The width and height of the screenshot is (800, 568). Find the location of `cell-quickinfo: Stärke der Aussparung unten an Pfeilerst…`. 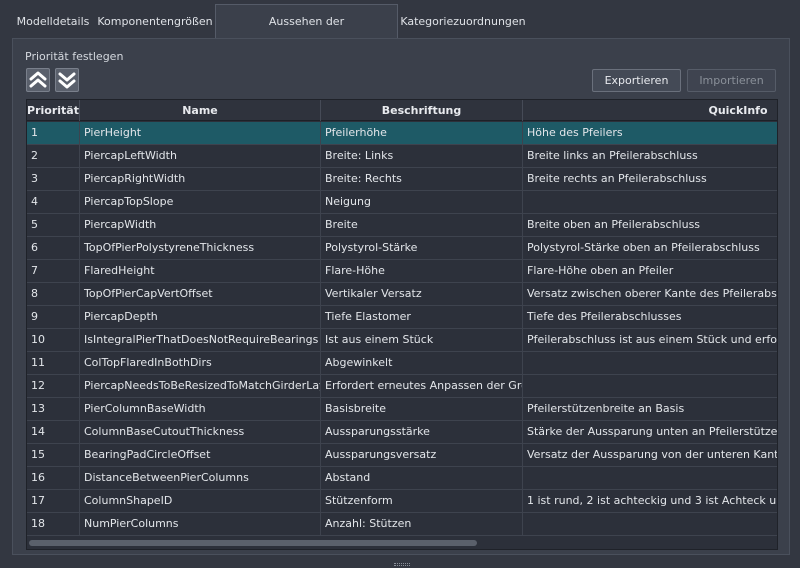

cell-quickinfo: Stärke der Aussparung unten an Pfeilerst… is located at coordinates (652, 431).